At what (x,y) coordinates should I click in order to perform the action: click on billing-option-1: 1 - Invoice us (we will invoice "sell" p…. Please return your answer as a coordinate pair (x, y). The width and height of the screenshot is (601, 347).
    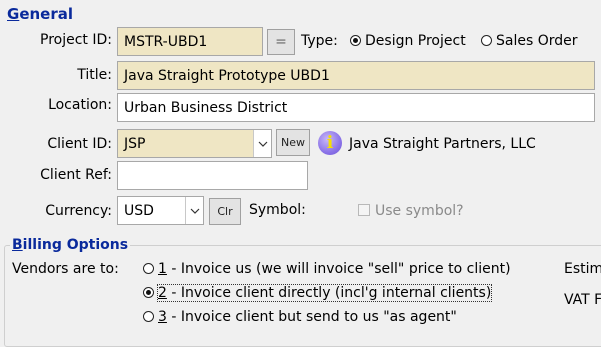
    Looking at the image, I should click on (327, 269).